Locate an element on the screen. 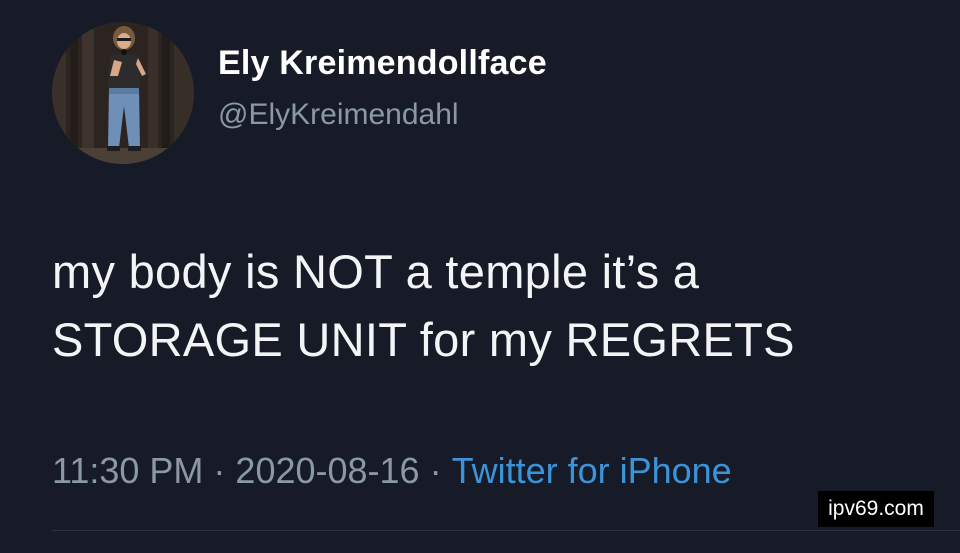  tweet-meta: 11:30 PM · 2020-08-16 · Twitter for iPhone is located at coordinates (392, 471).